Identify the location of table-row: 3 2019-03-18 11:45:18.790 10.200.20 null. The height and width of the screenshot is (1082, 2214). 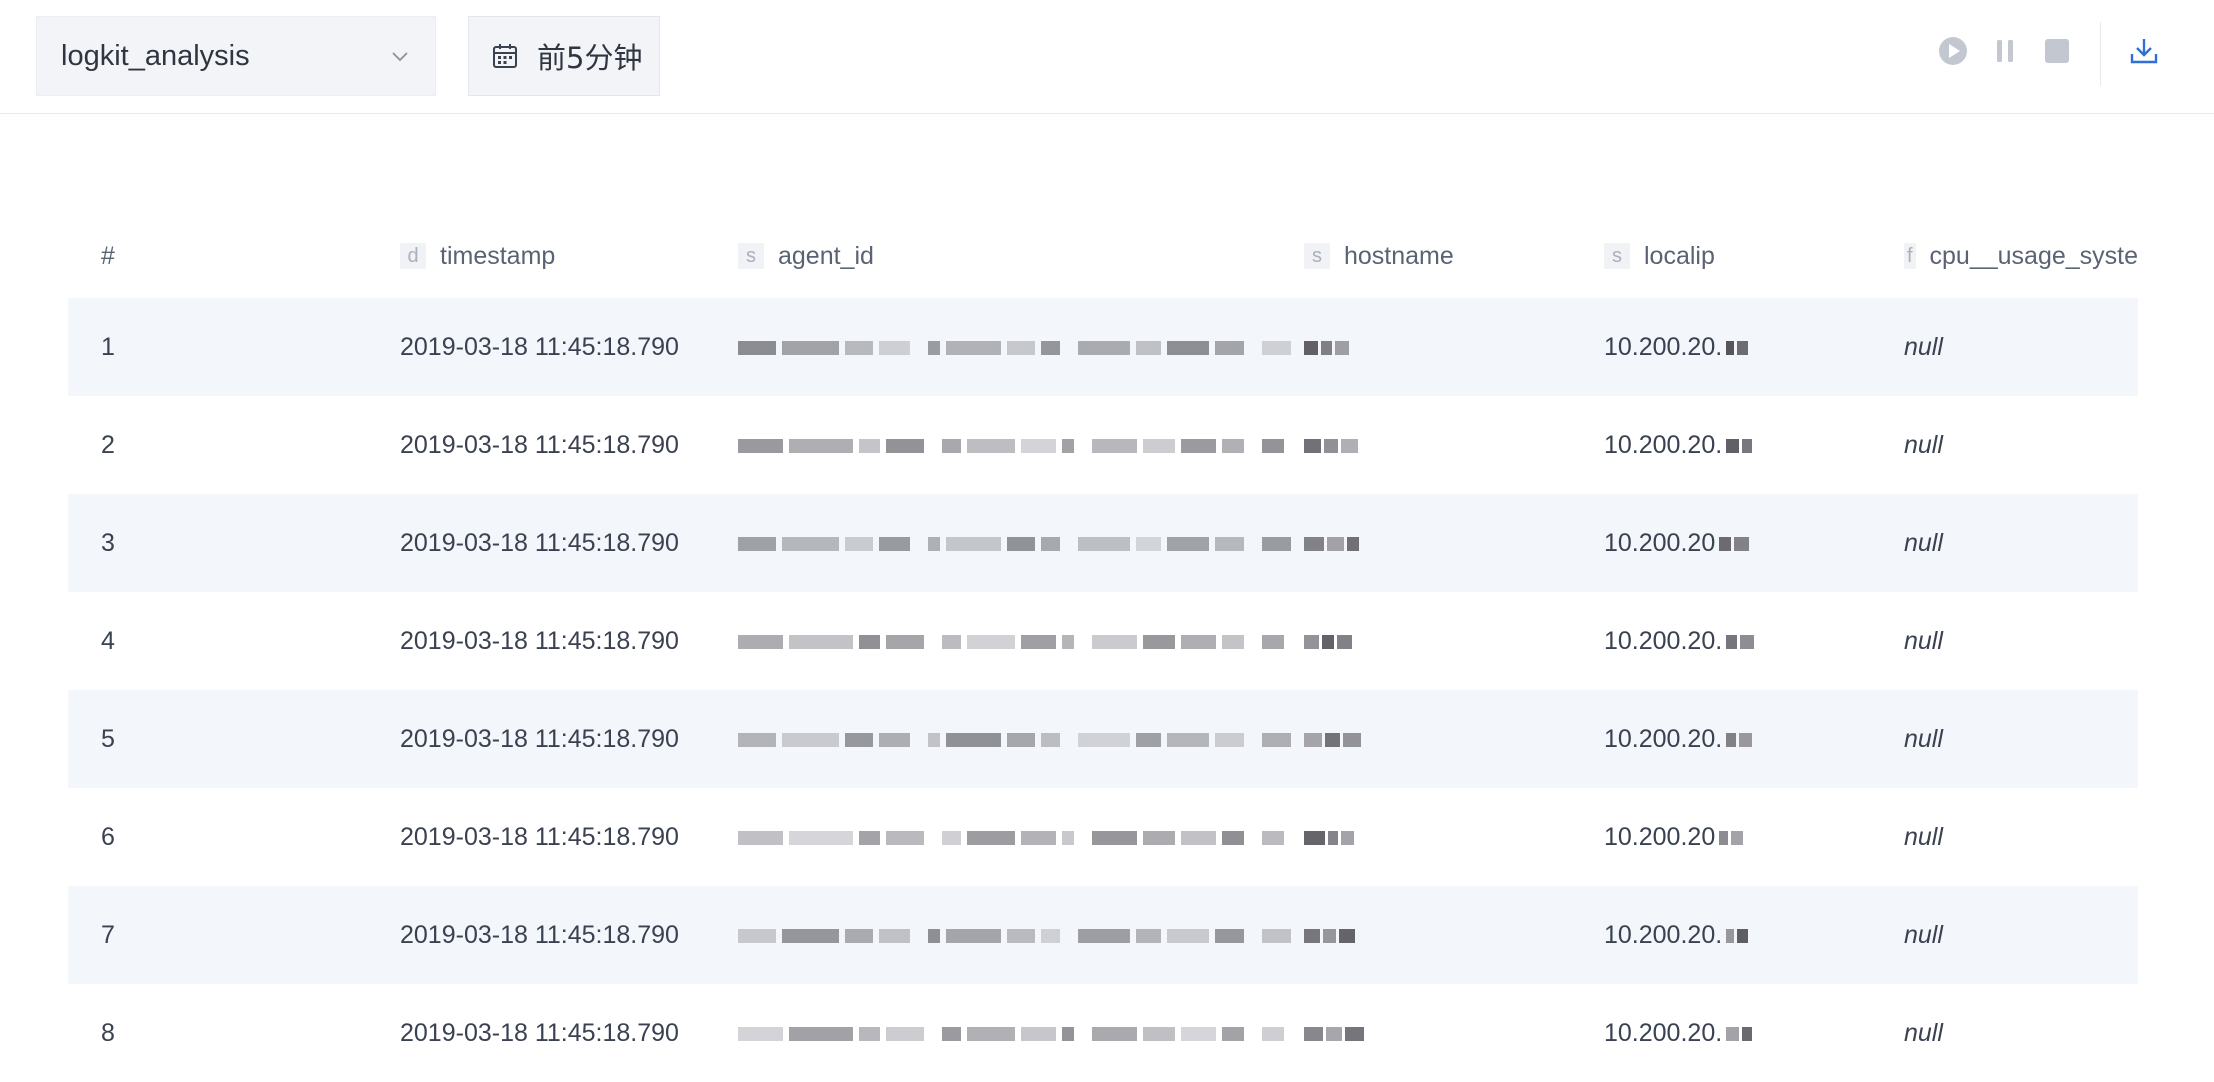
(1103, 543).